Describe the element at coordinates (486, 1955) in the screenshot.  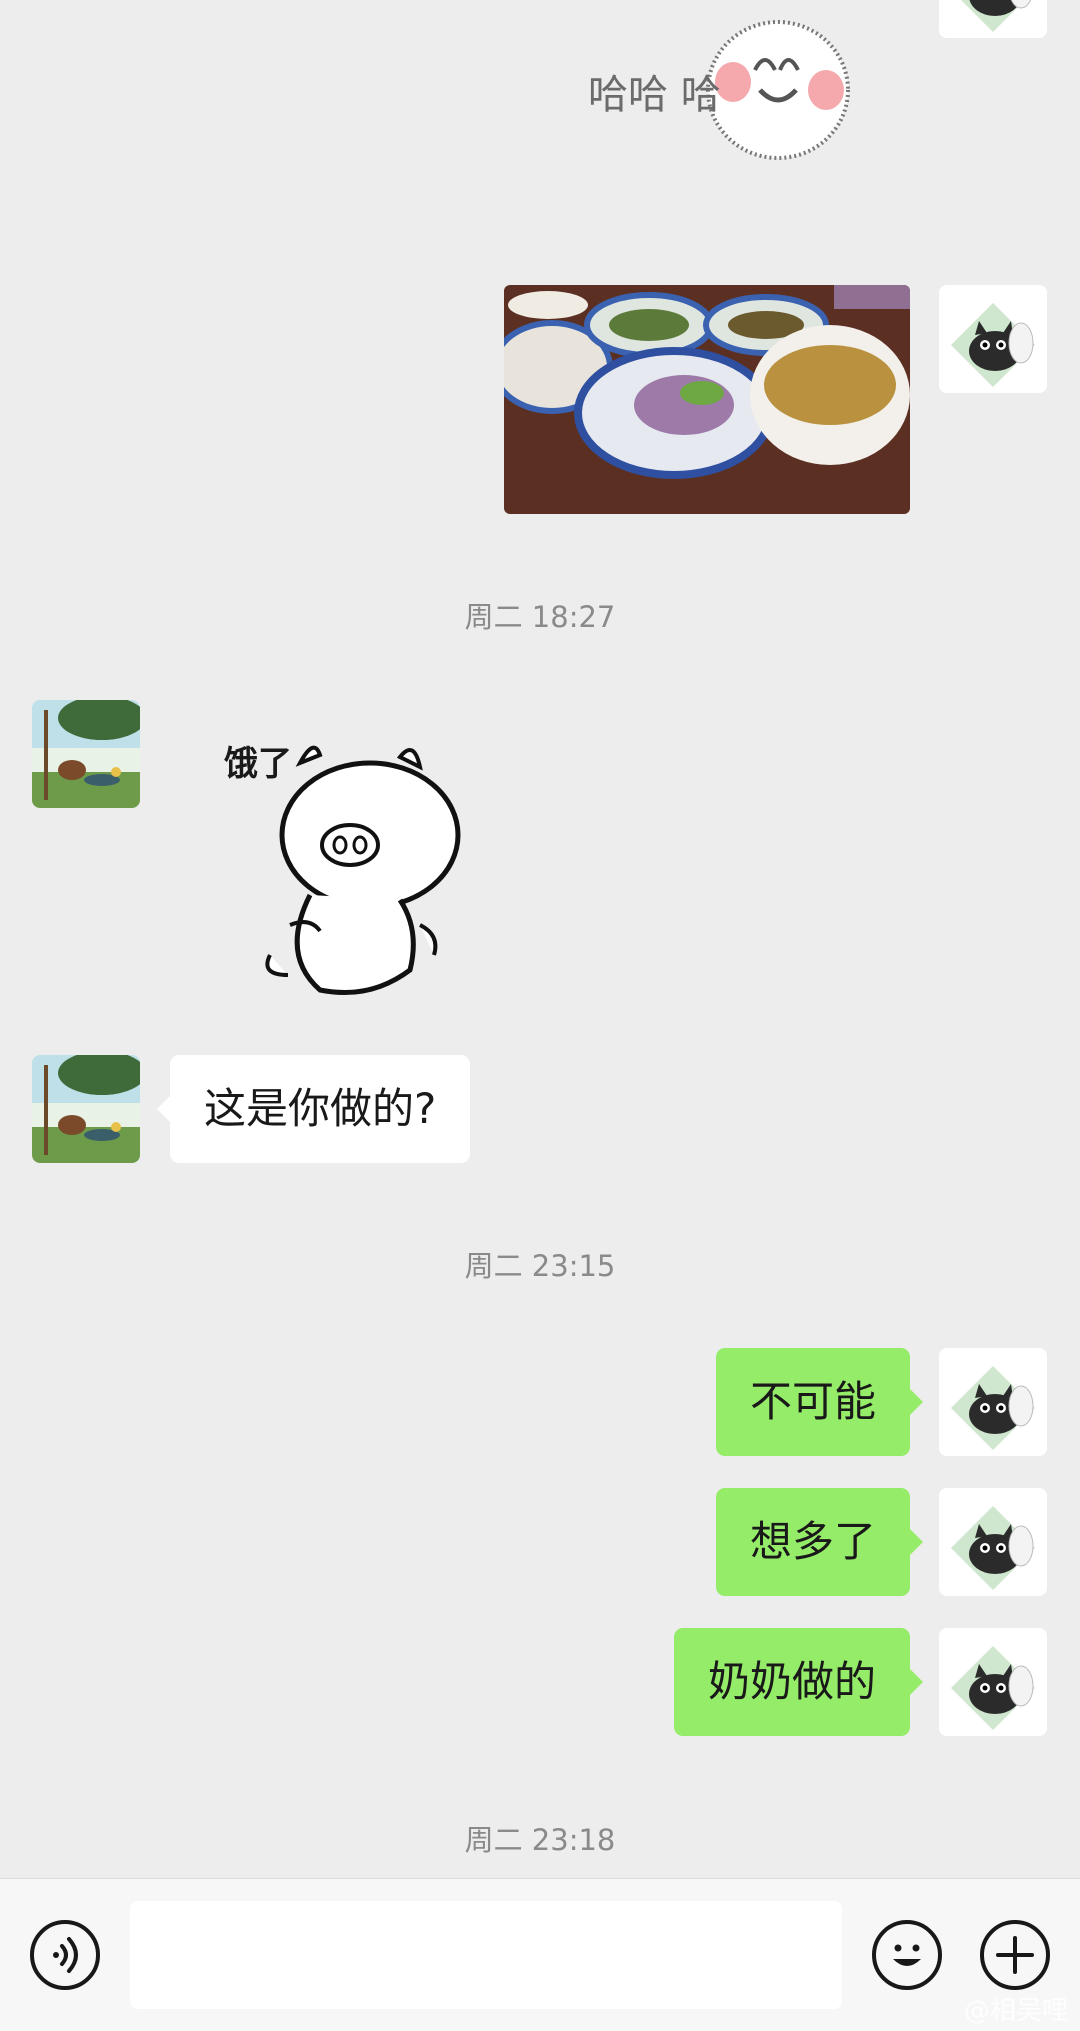
I see `message-input` at that location.